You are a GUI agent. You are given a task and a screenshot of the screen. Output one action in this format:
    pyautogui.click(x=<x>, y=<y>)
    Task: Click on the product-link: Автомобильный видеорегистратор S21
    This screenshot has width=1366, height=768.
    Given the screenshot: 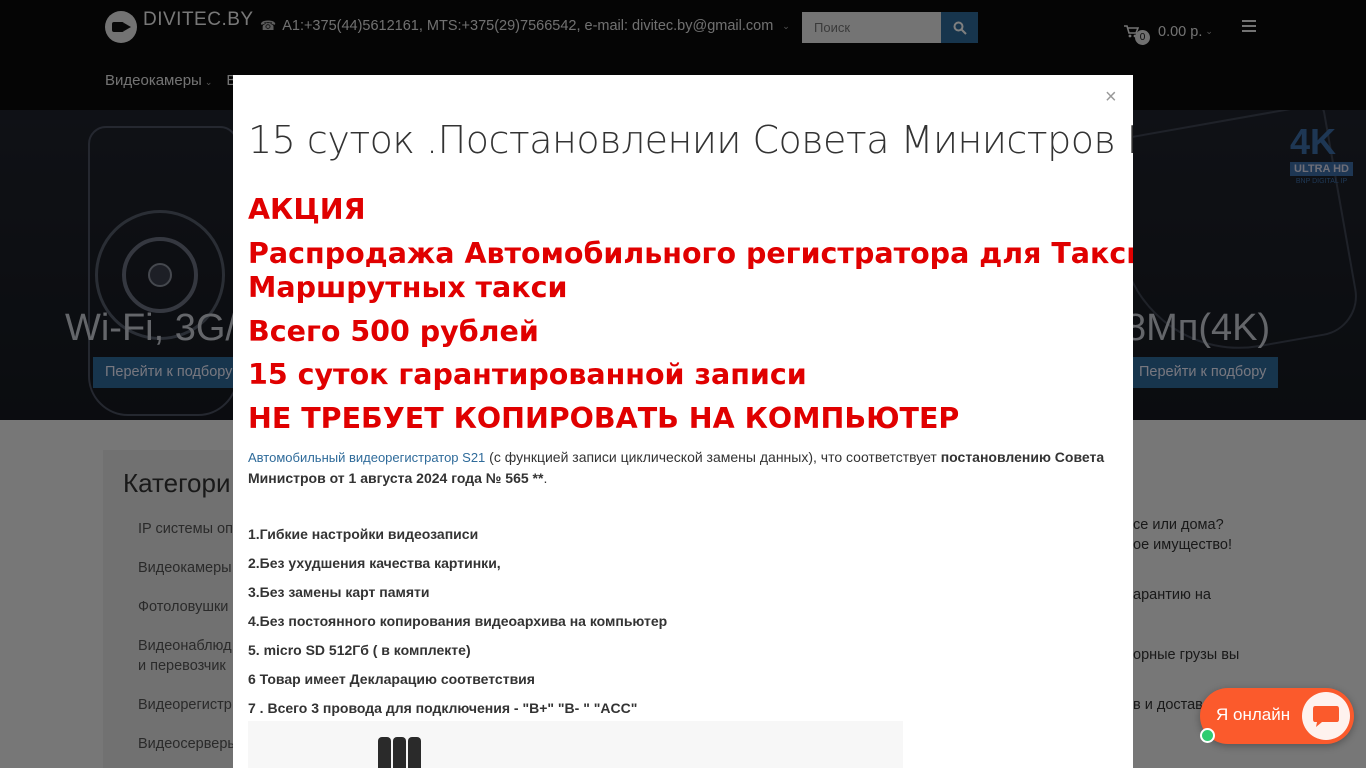 What is the action you would take?
    pyautogui.click(x=366, y=457)
    